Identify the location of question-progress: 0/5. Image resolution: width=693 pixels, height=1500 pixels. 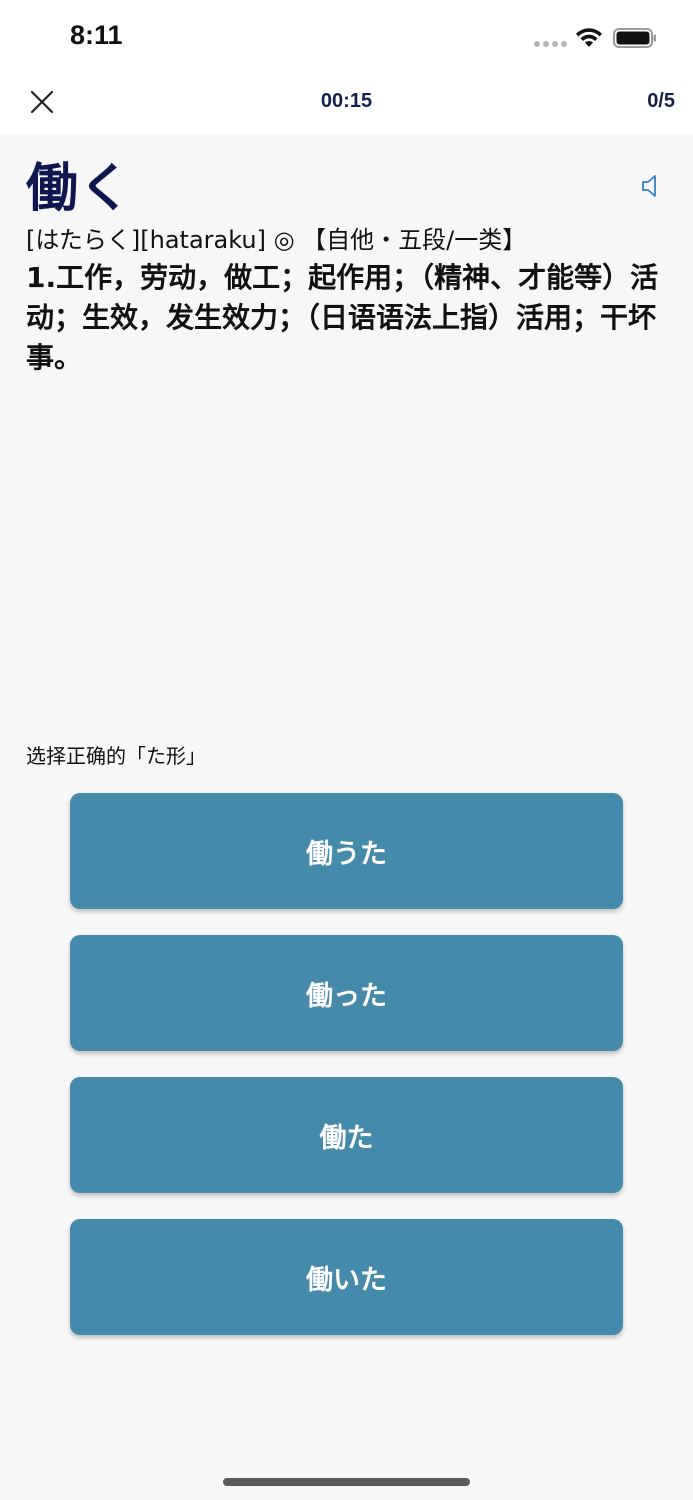
(661, 101).